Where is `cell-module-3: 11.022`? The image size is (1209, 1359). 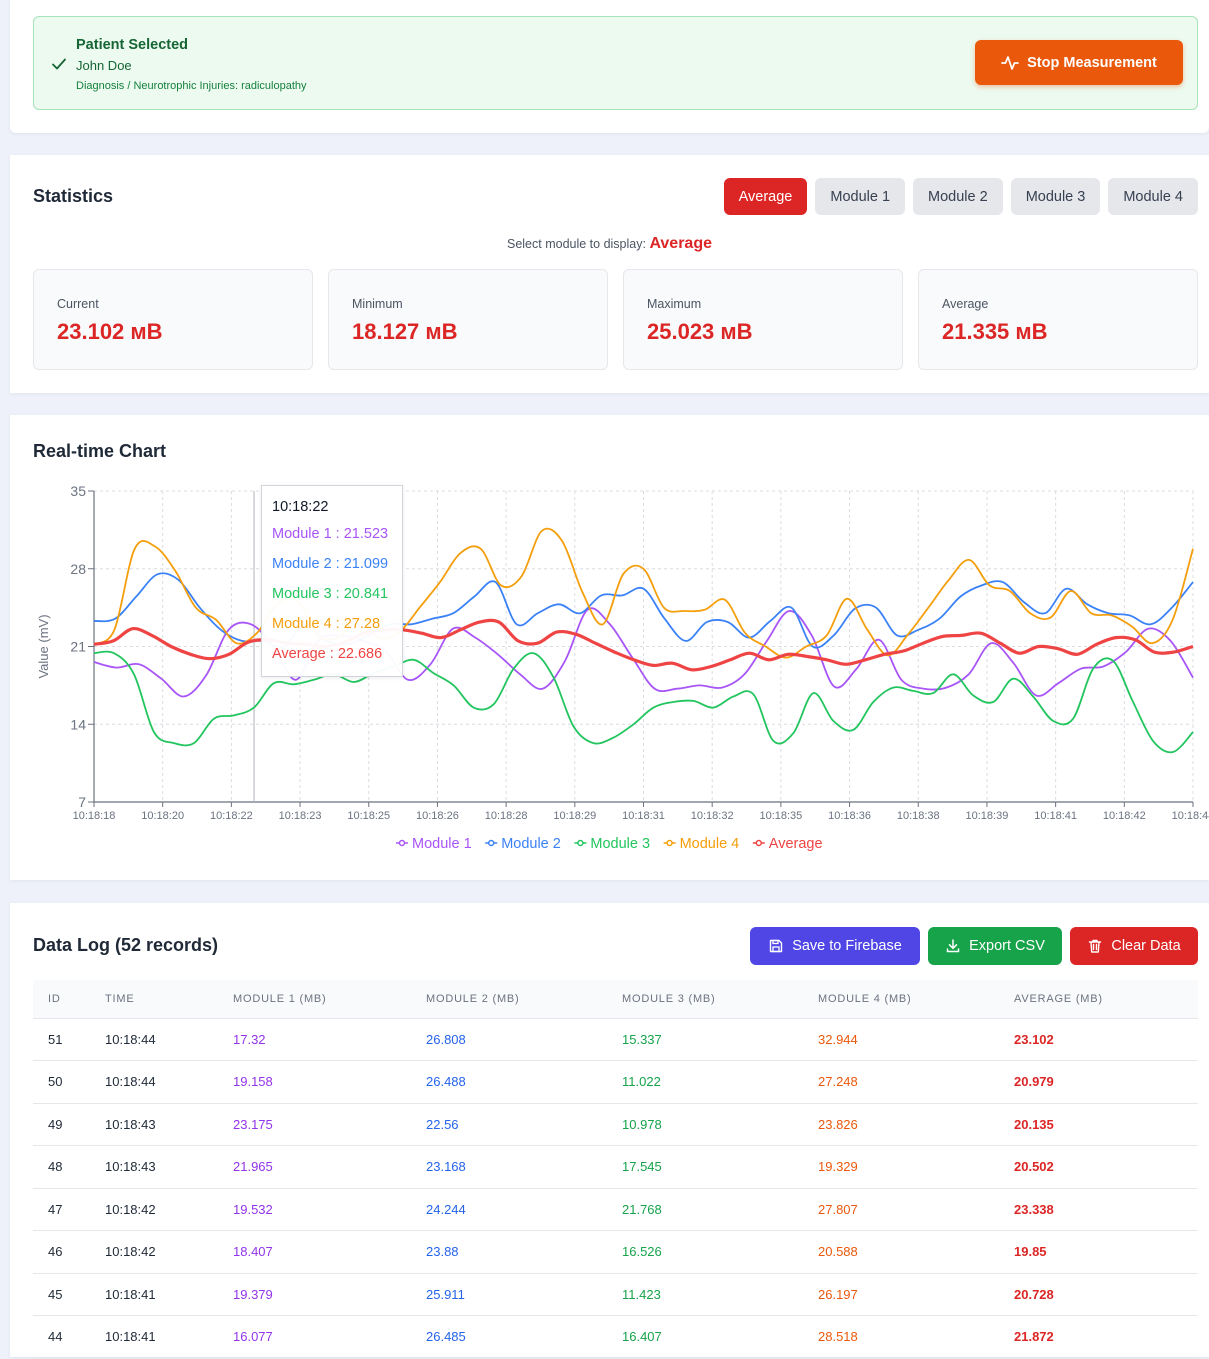 cell-module-3: 11.022 is located at coordinates (720, 1082).